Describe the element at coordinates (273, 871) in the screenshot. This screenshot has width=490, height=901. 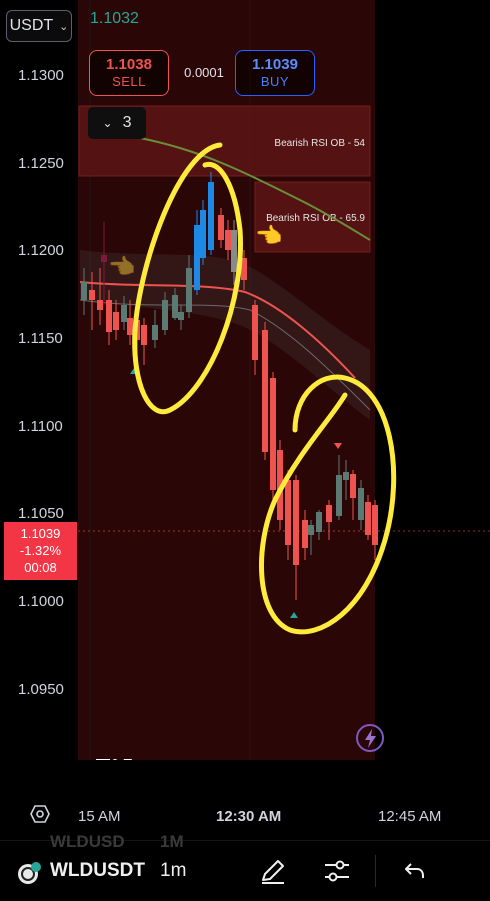
I see `pencil-icon` at that location.